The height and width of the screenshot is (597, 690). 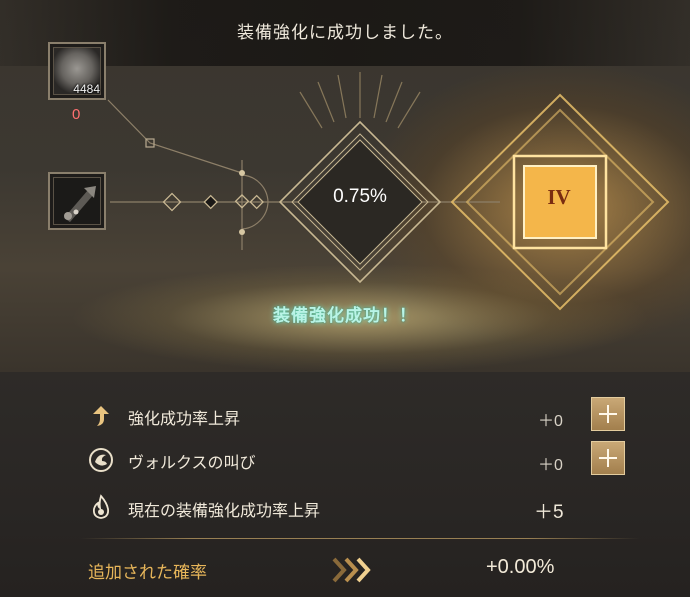 I want to click on stone-count: 4484, so click(x=86, y=89).